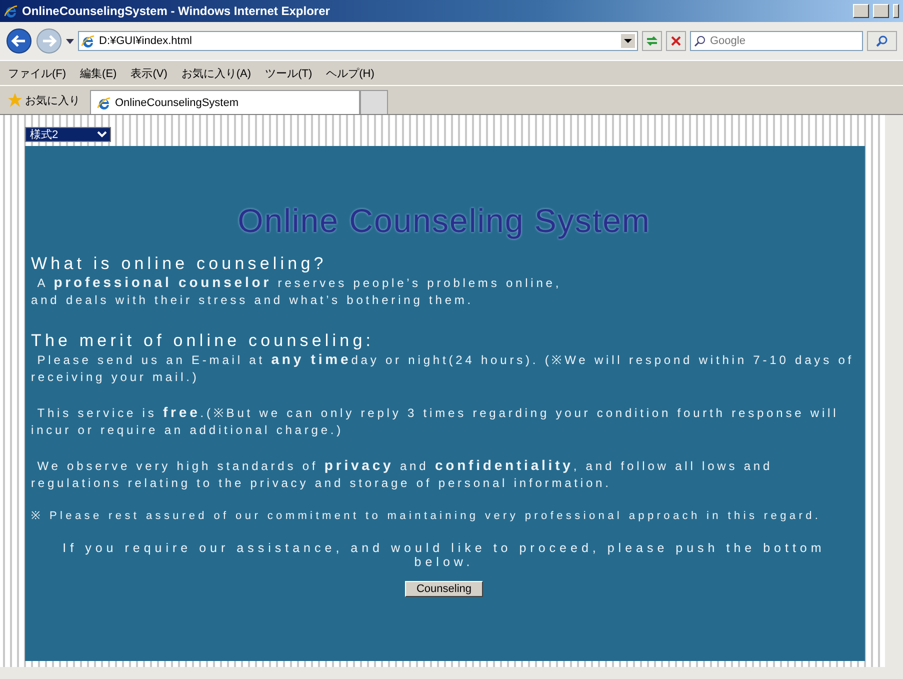 The width and height of the screenshot is (903, 679). Describe the element at coordinates (444, 589) in the screenshot. I see `counseling-button: Counseling` at that location.